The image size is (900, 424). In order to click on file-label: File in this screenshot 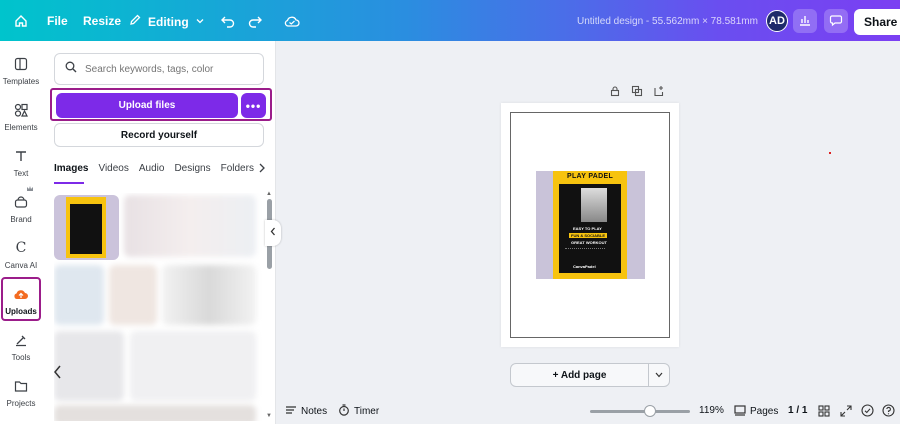, I will do `click(57, 21)`.